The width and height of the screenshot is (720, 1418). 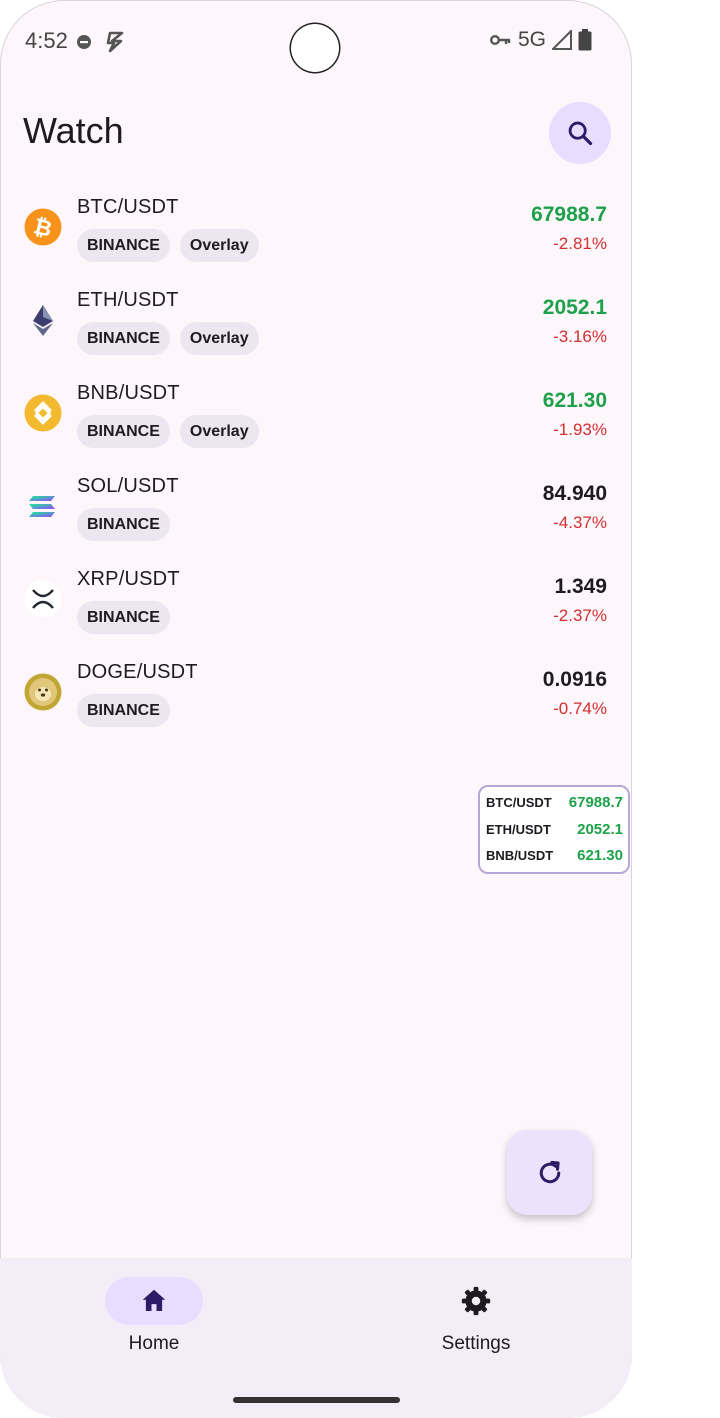 I want to click on pair-name: BTC/USDT, so click(x=128, y=207).